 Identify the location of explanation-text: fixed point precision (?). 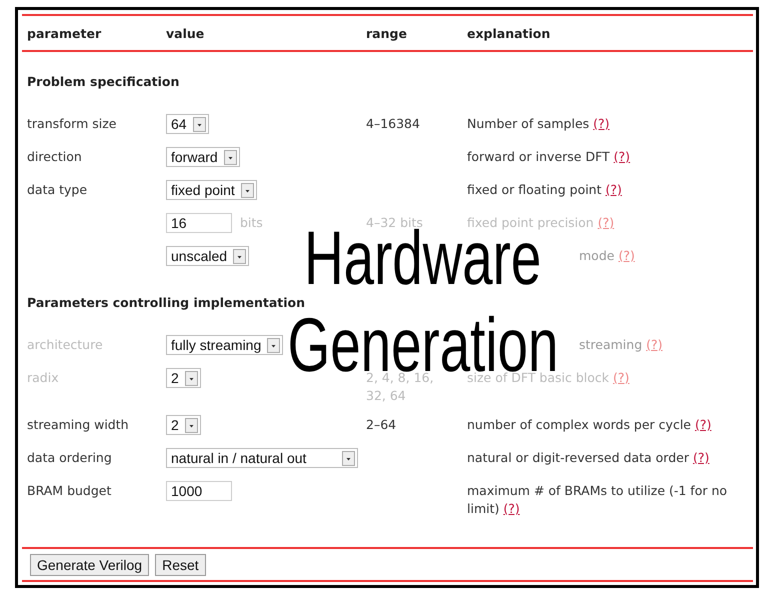
(540, 222).